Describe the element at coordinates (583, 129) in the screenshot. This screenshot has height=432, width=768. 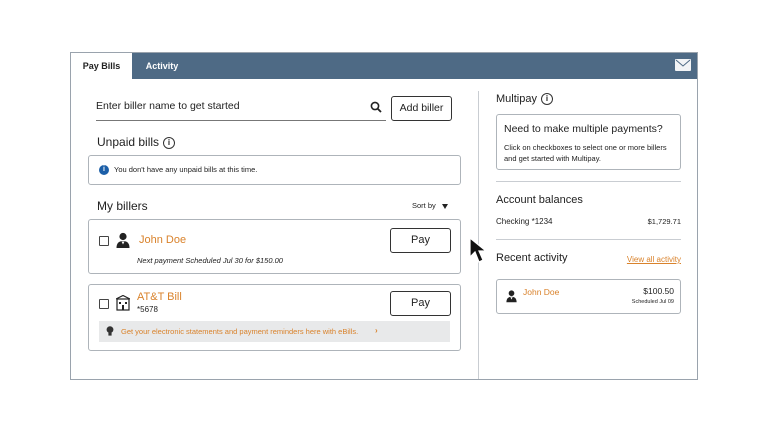
I see `multipay-question: Need to make multiple payments?` at that location.